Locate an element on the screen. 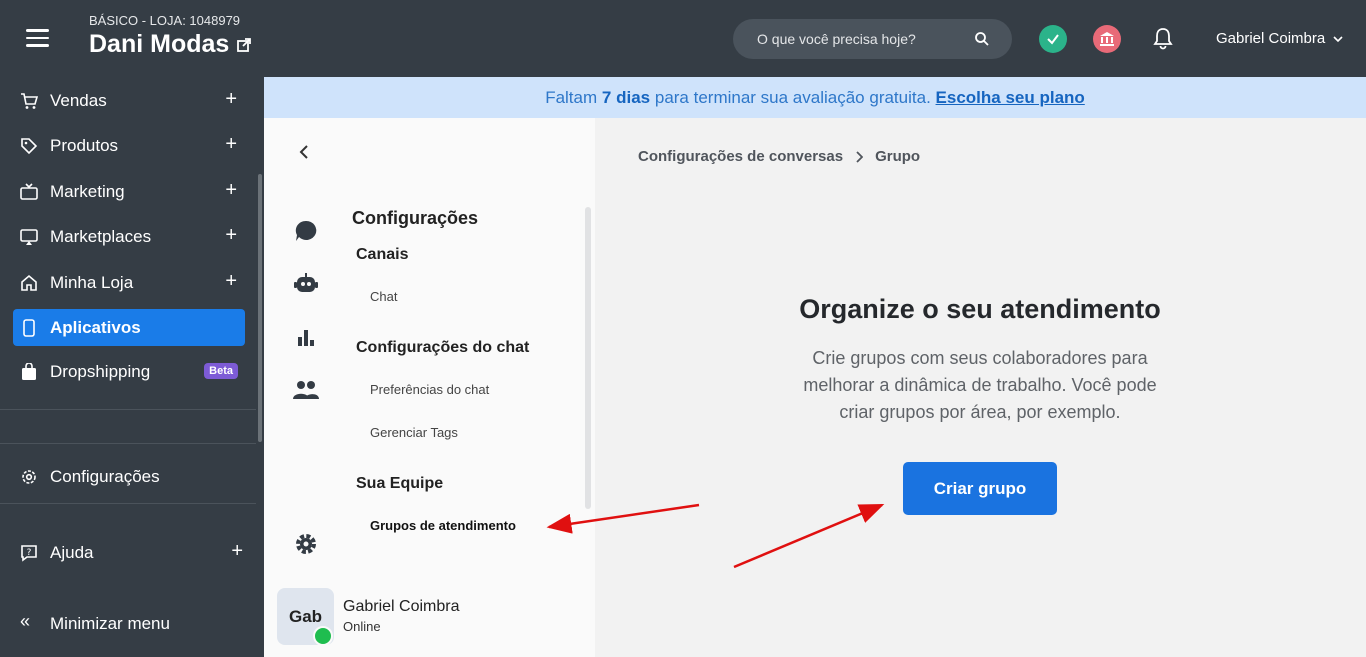 The width and height of the screenshot is (1366, 657). search-box is located at coordinates (872, 39).